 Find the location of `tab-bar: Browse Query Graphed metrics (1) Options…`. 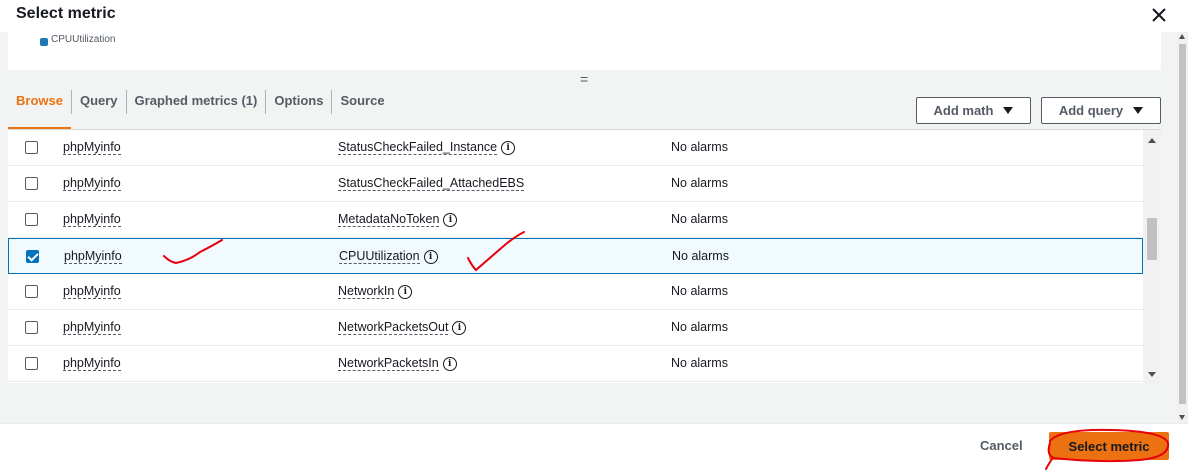

tab-bar: Browse Query Graphed metrics (1) Options… is located at coordinates (200, 107).